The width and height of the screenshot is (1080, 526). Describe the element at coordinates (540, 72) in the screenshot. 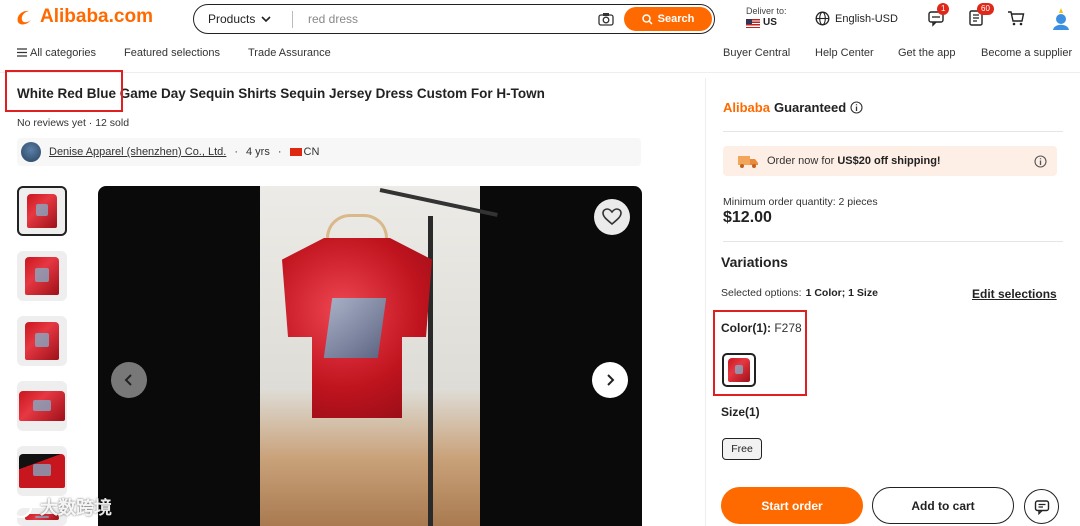

I see `nav-divider` at that location.